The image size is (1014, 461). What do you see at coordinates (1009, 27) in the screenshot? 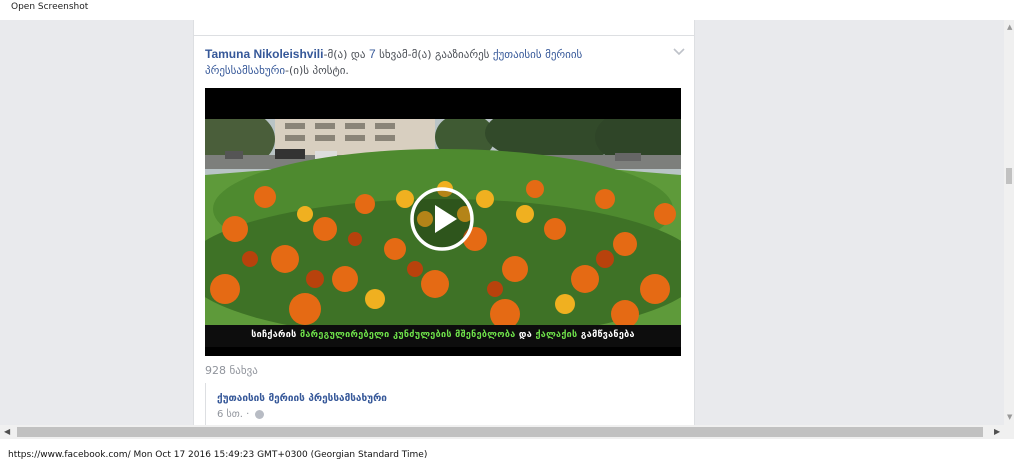
I see `scroll-up-arrow-icon: ▲` at bounding box center [1009, 27].